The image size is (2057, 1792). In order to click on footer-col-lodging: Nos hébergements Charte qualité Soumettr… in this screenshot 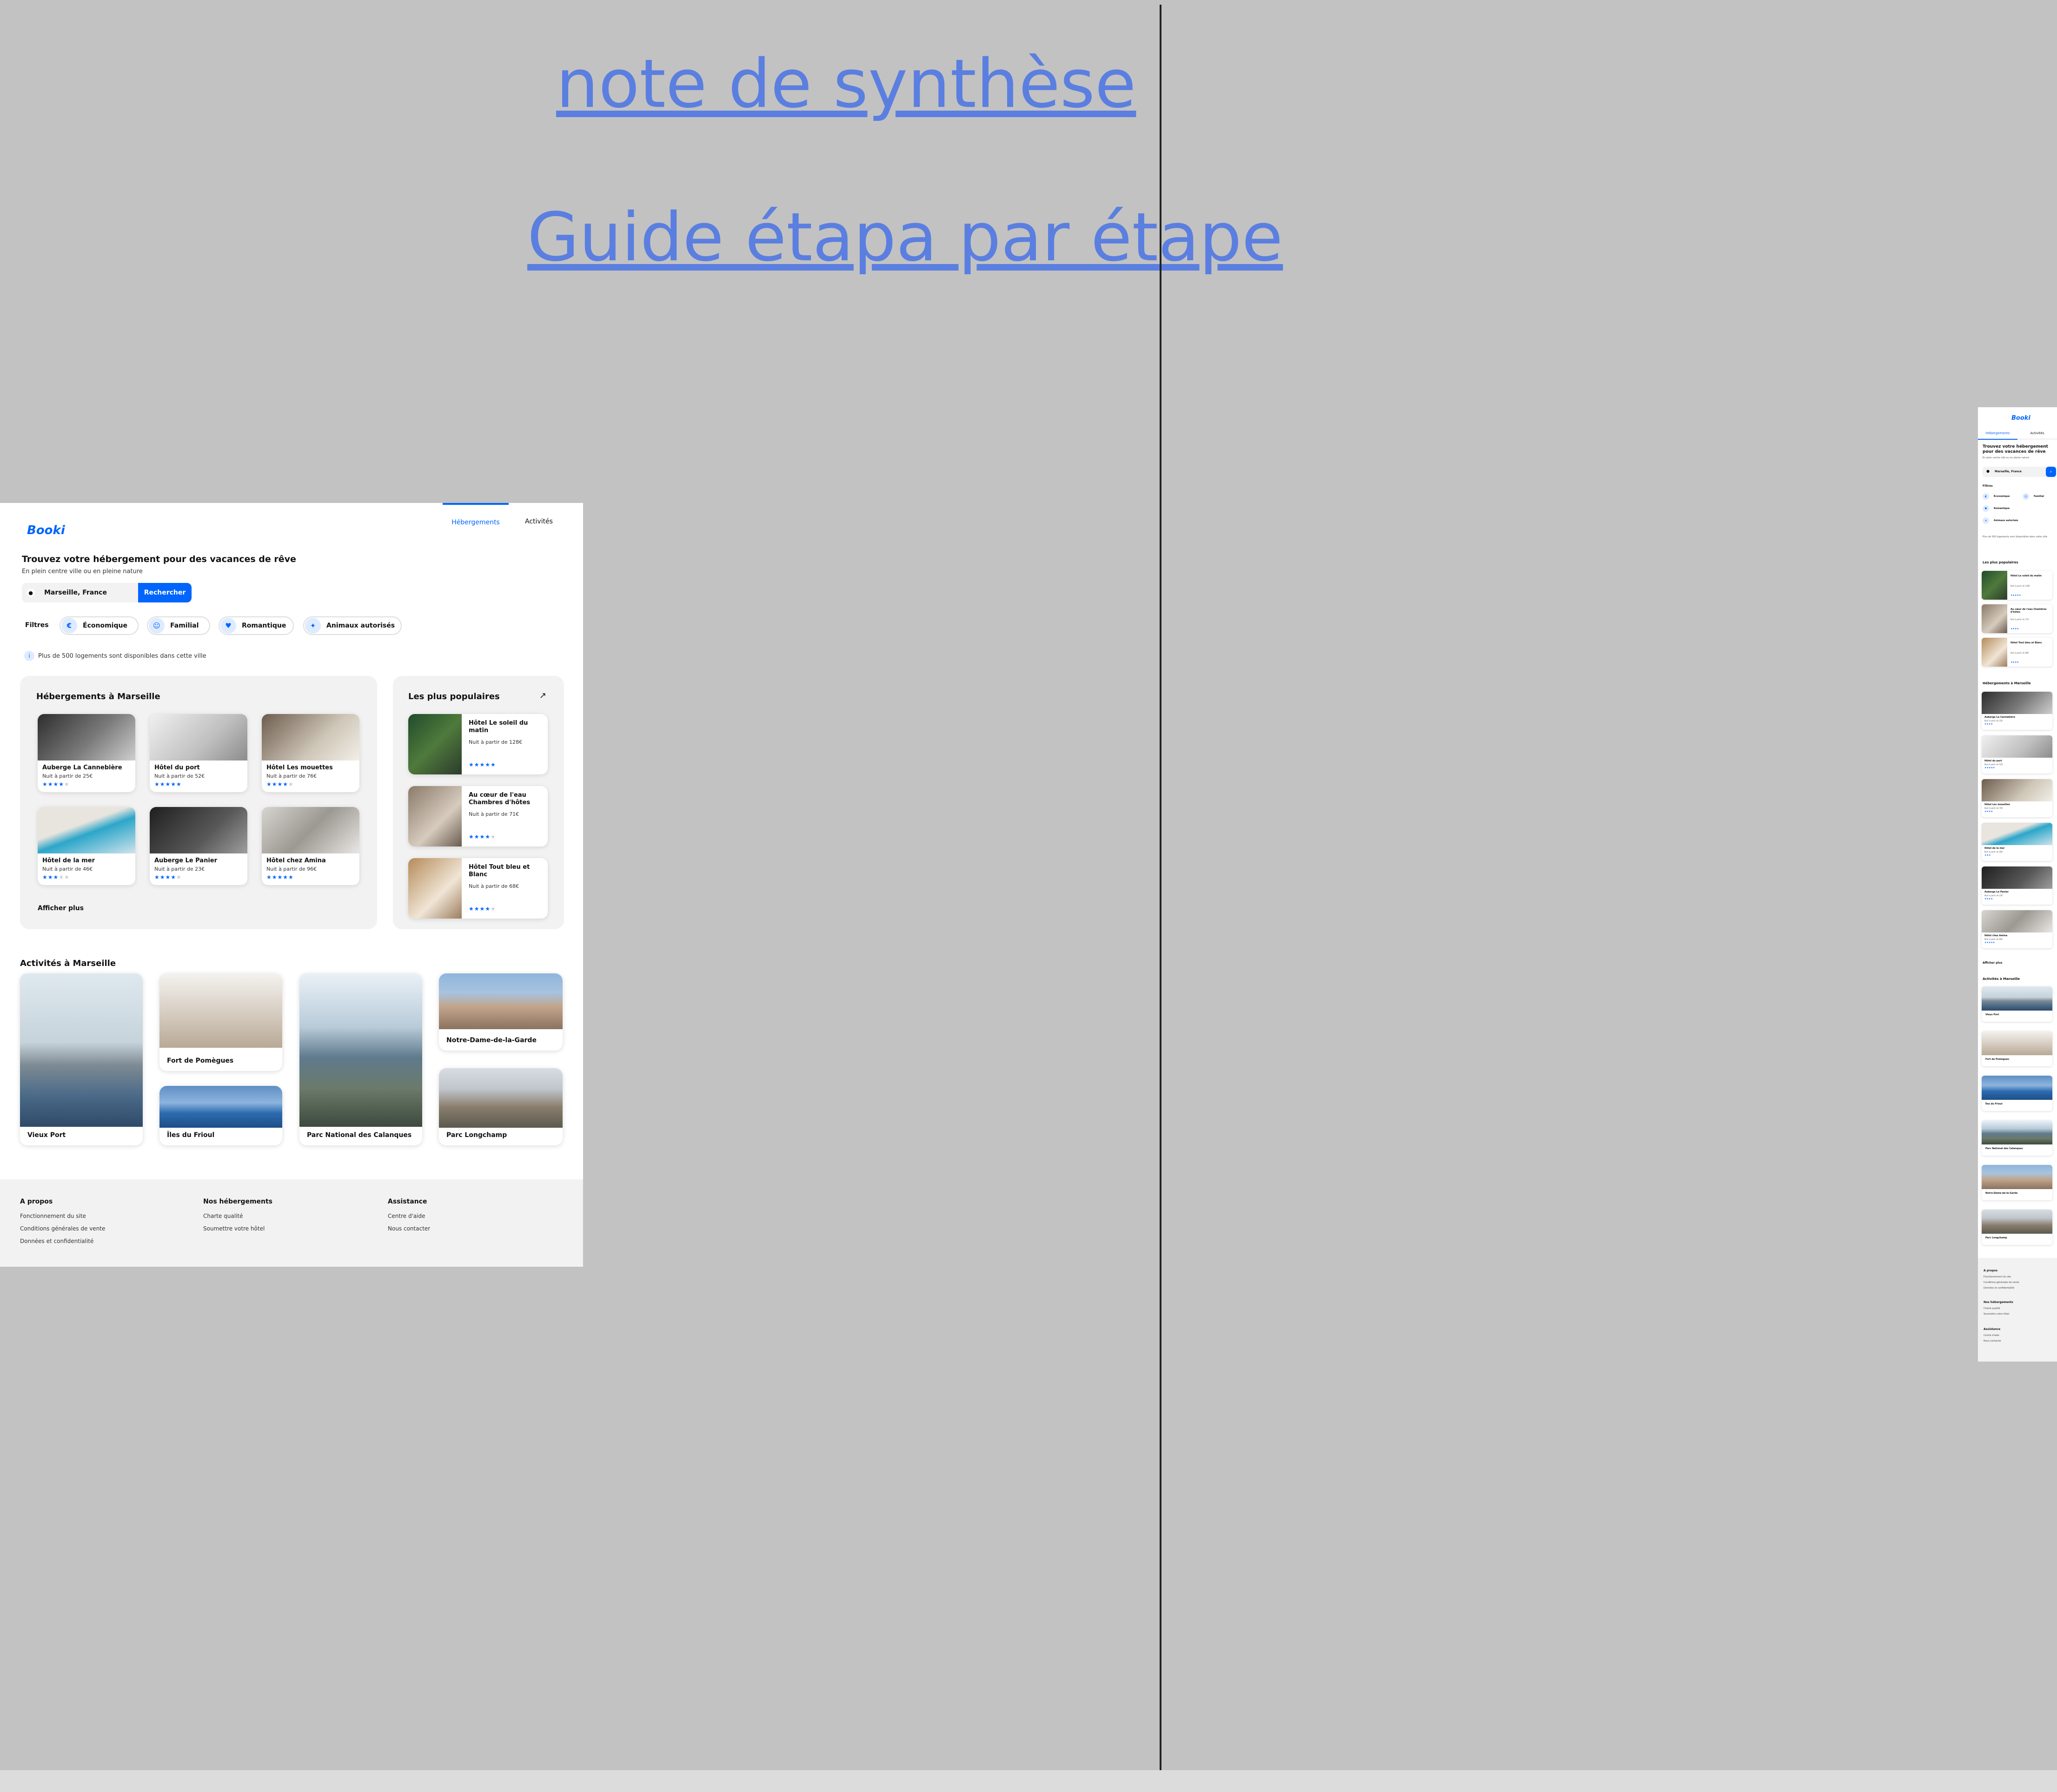, I will do `click(237, 1218)`.